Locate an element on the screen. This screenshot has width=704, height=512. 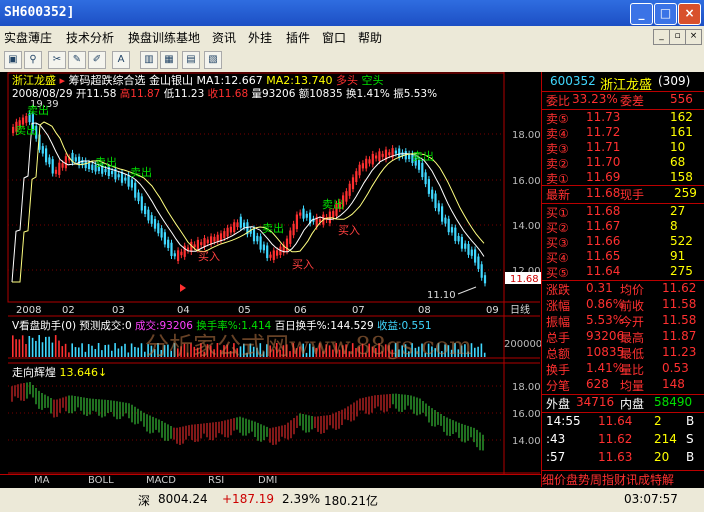
trend-value: 13.646 is located at coordinates (79, 372).